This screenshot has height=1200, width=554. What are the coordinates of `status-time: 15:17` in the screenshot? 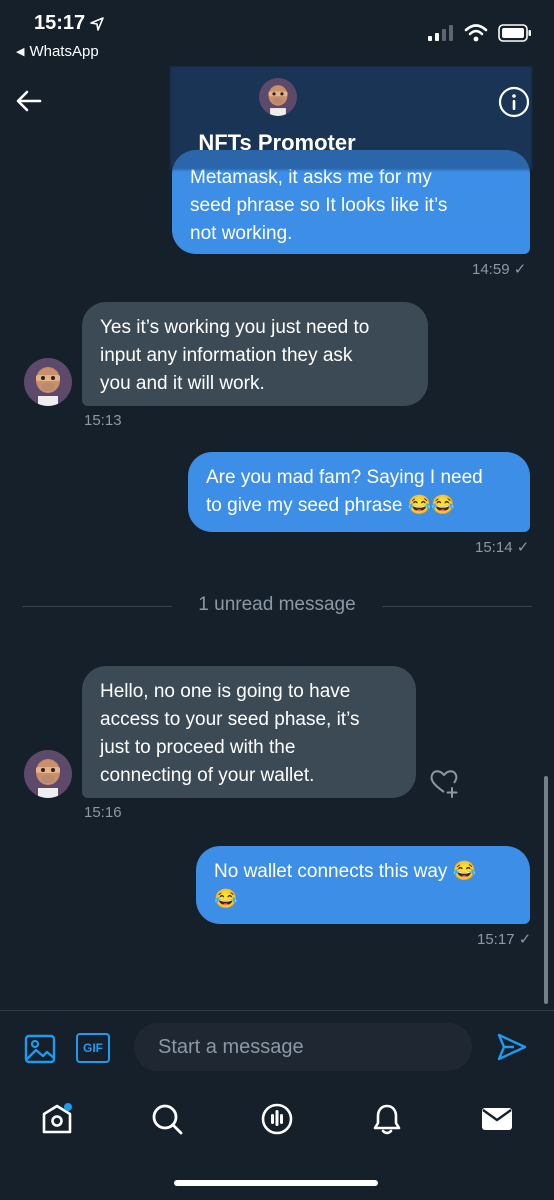 It's located at (69, 23).